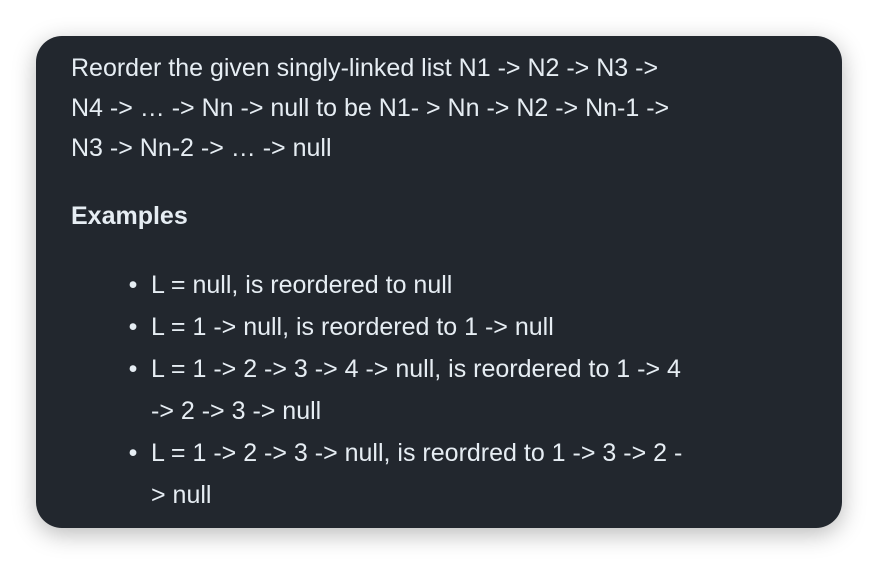 This screenshot has height=564, width=878. I want to click on examples-heading: Examples, so click(129, 216).